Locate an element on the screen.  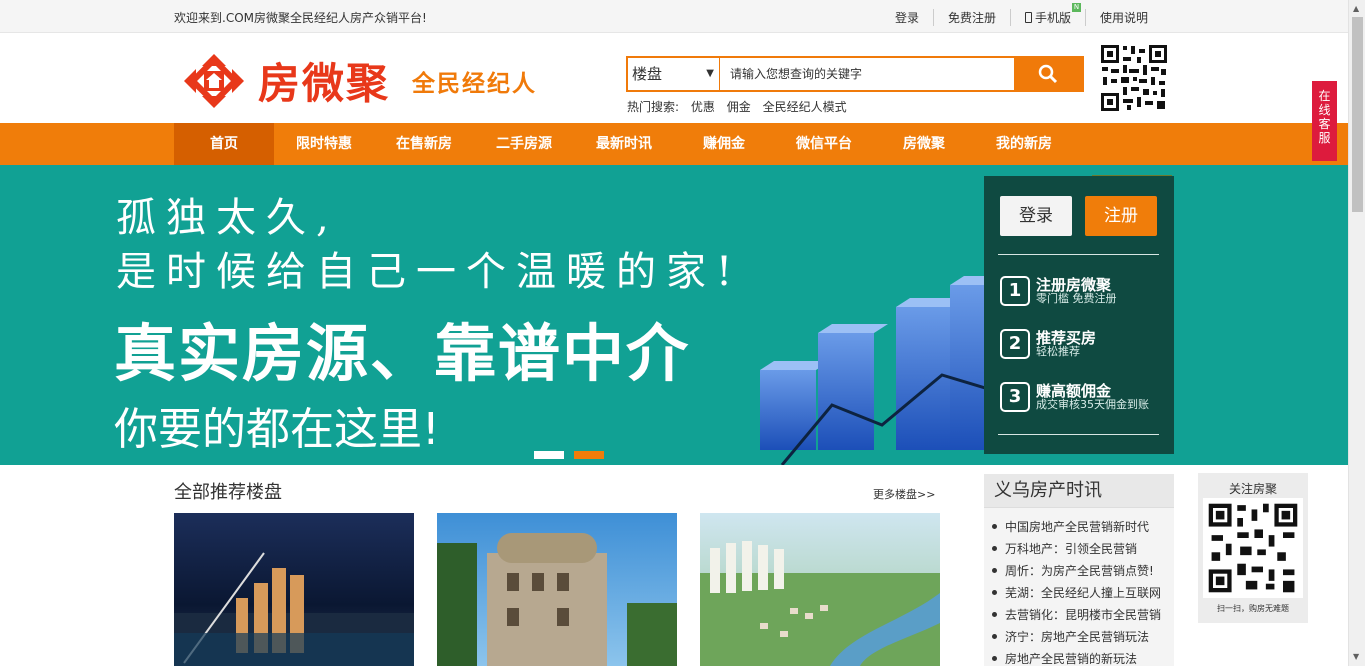
top-links: 登录 免费注册 手机版 N 使用说明 is located at coordinates (1021, 14).